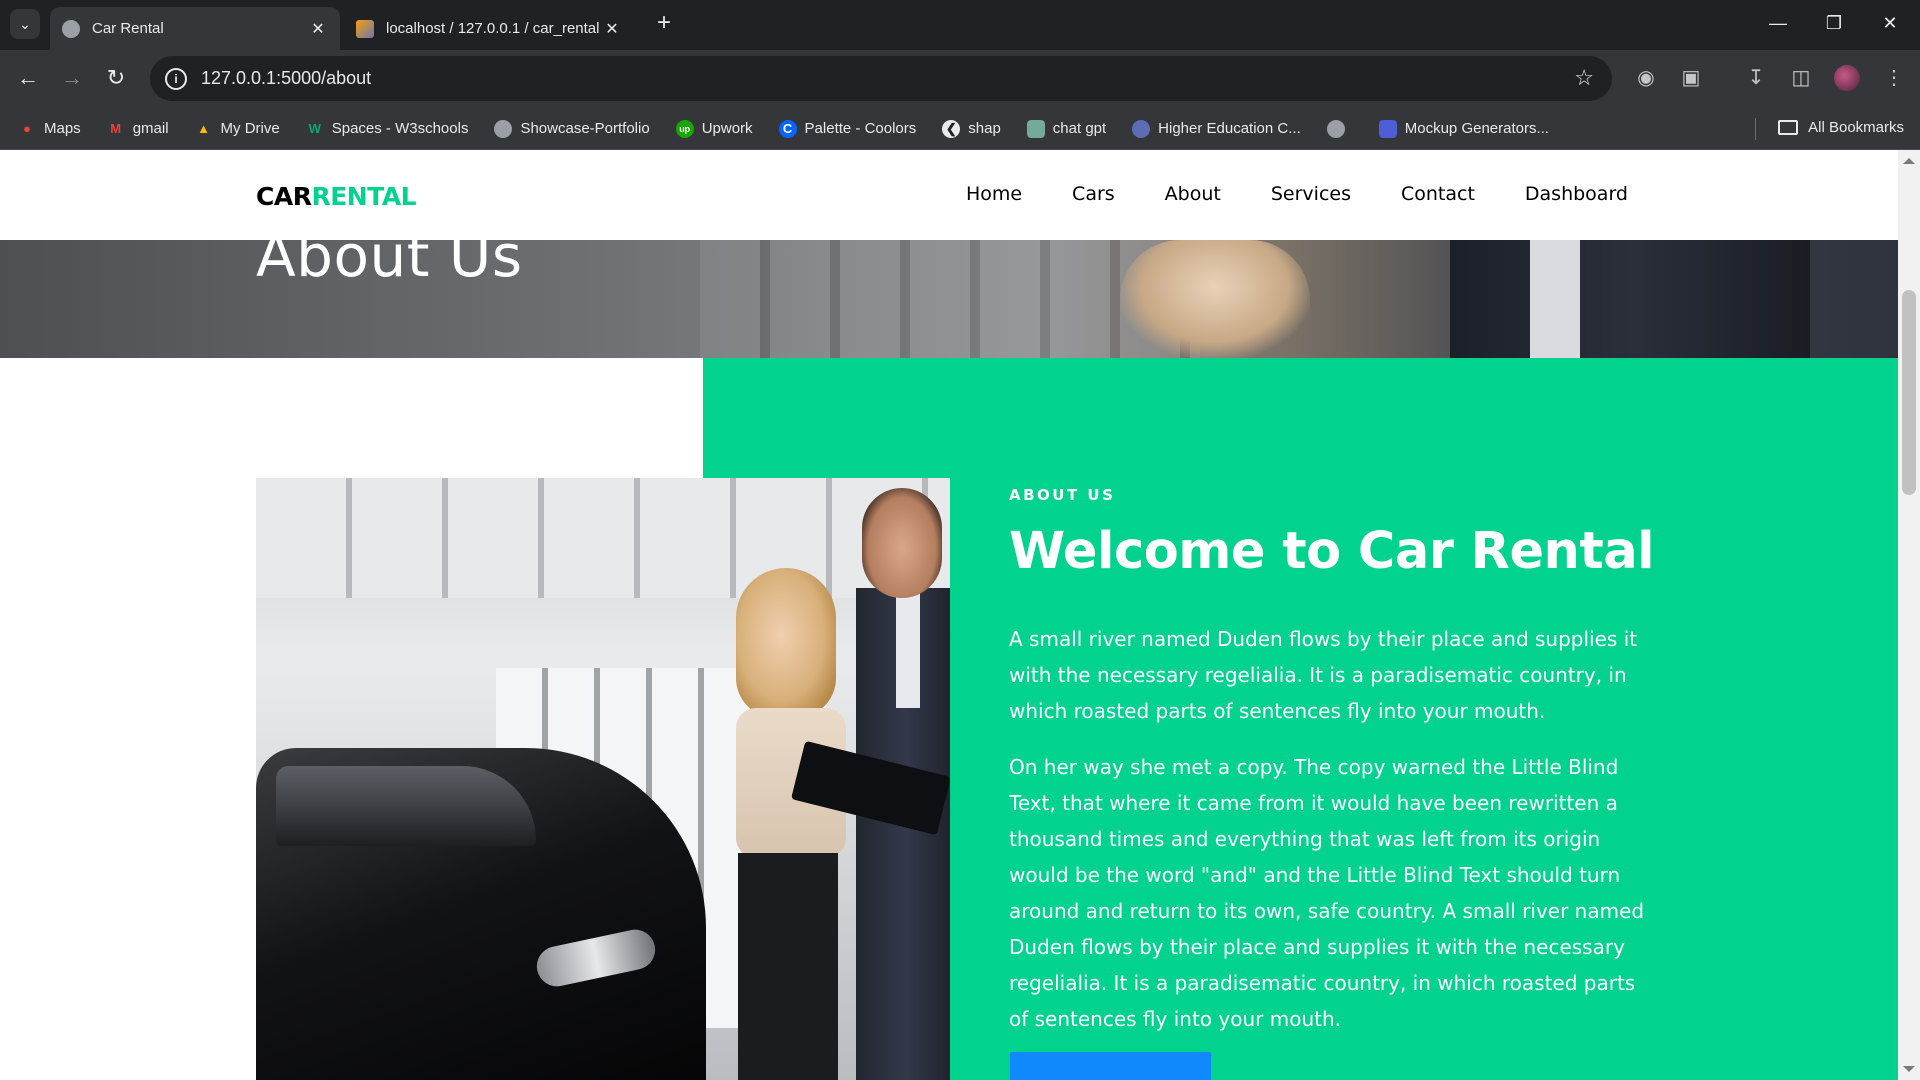 The height and width of the screenshot is (1080, 1920). Describe the element at coordinates (1311, 194) in the screenshot. I see `nav-services: Services` at that location.